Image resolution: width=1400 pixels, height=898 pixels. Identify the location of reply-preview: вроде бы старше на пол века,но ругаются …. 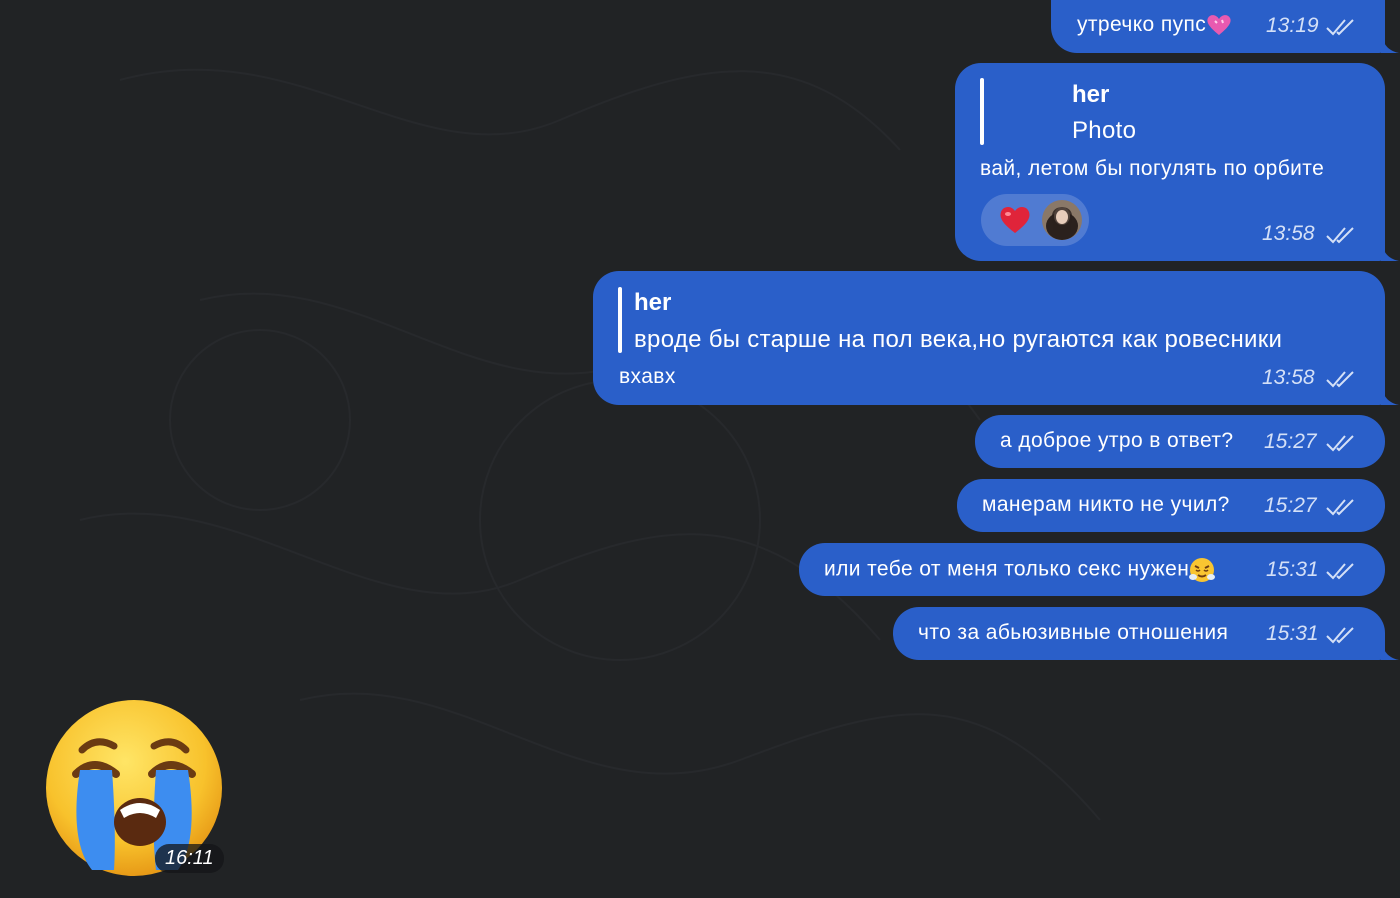
(958, 339).